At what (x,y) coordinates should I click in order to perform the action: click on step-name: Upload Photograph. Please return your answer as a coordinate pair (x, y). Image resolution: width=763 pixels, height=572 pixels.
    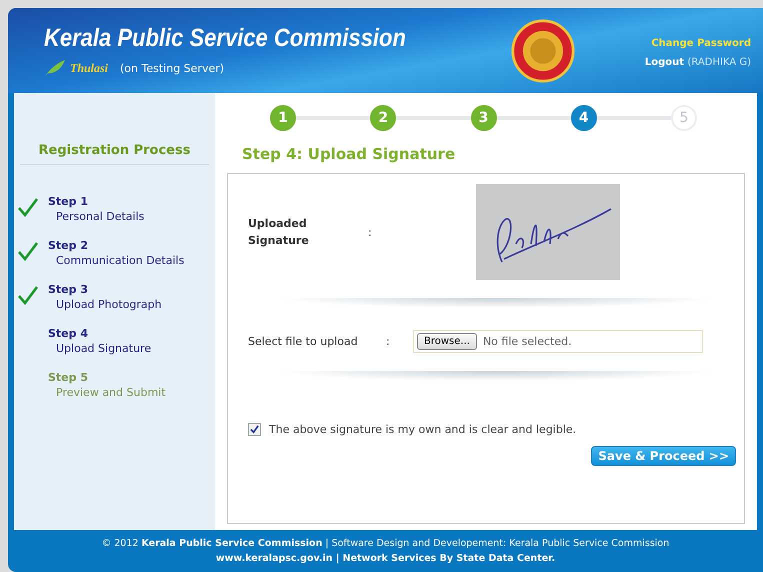
    Looking at the image, I should click on (109, 304).